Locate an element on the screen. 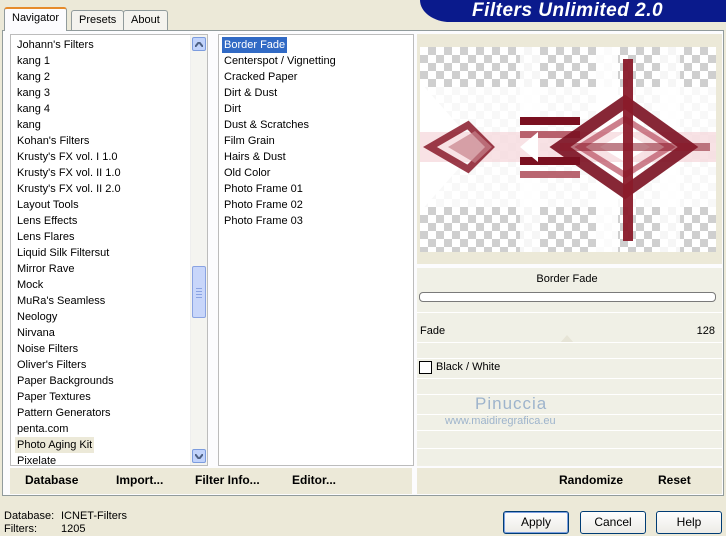 This screenshot has height=536, width=726. category-item: Krusty's FX vol. II 1.0 is located at coordinates (69, 173).